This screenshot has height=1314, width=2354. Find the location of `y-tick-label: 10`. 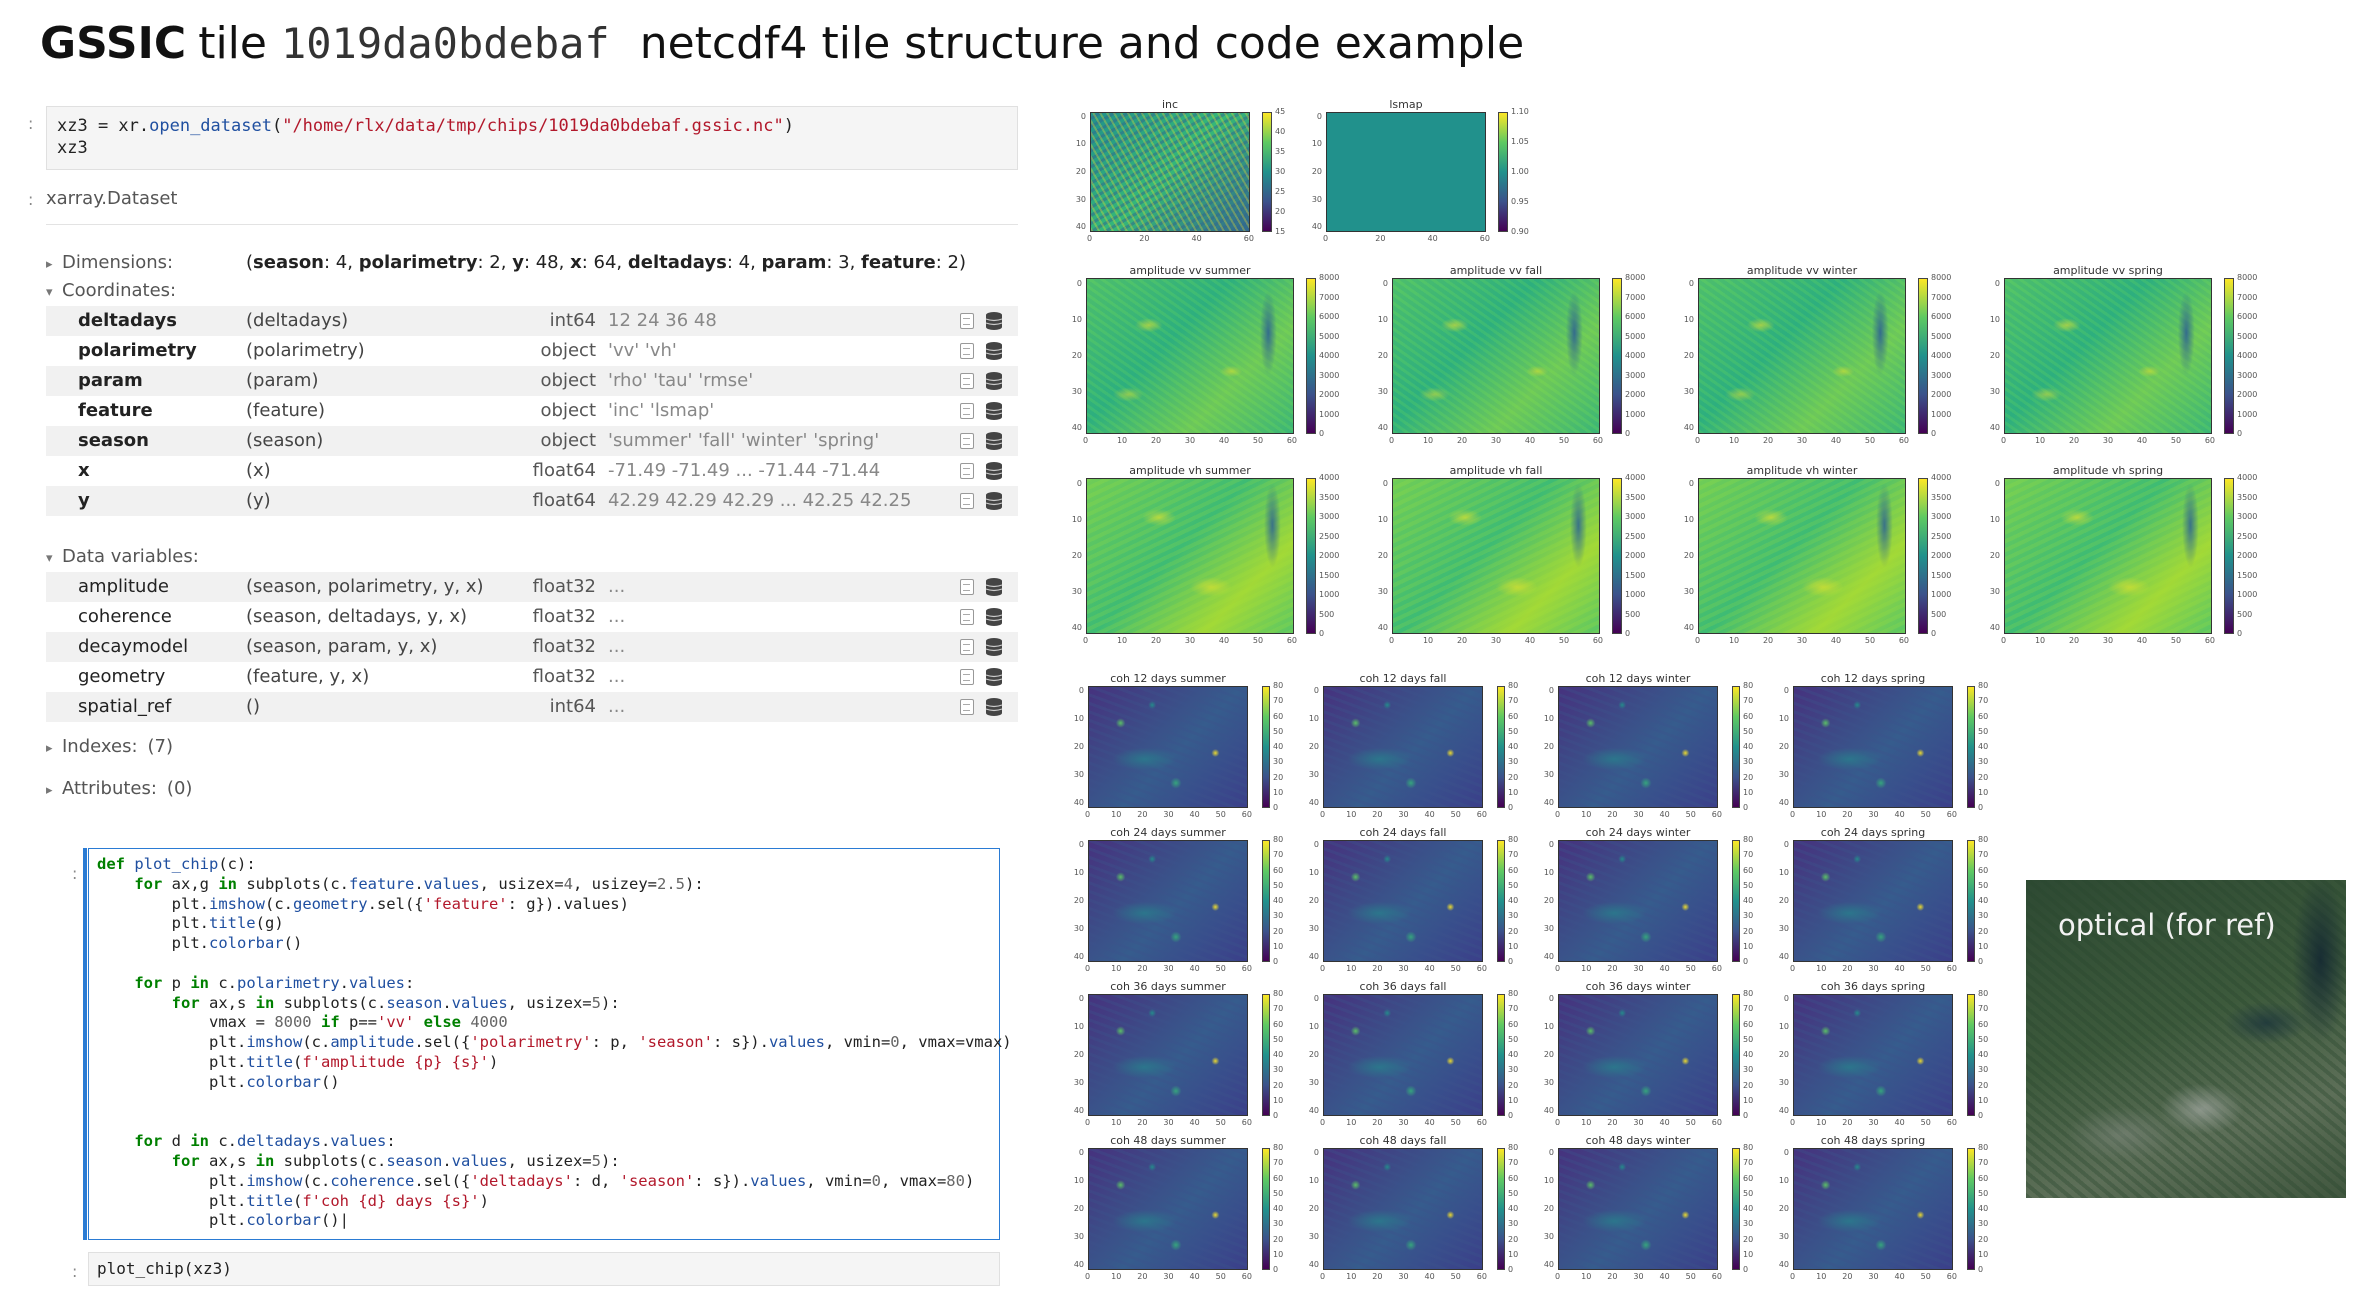

y-tick-label: 10 is located at coordinates (1078, 718).